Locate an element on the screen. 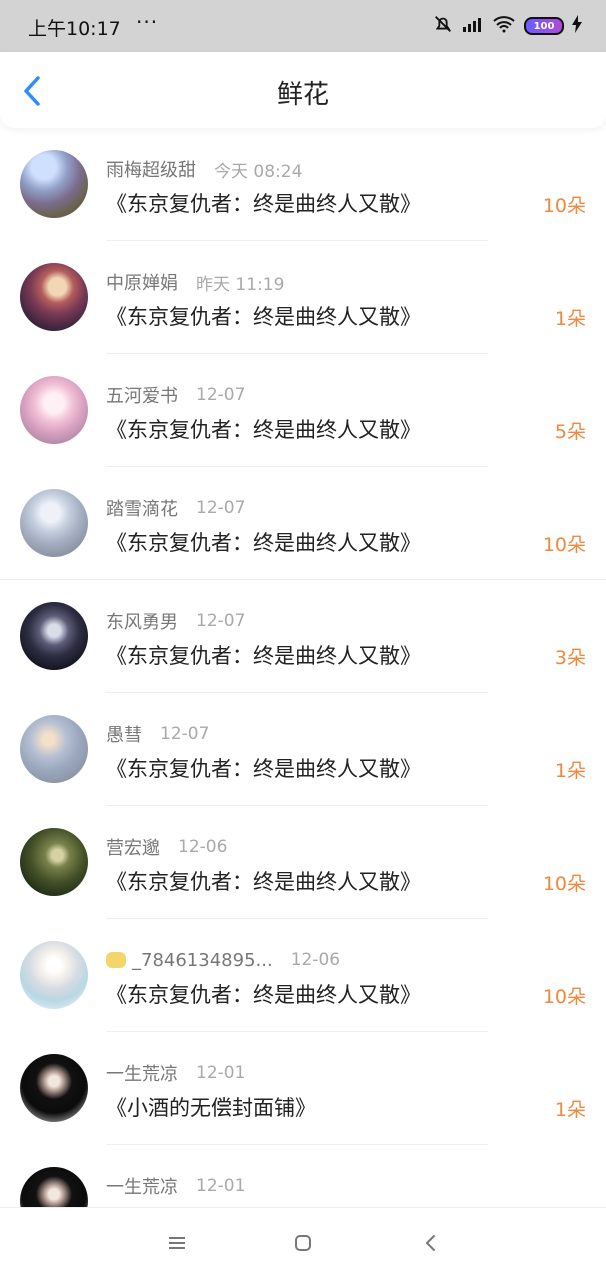 The image size is (606, 1281). timestamp: 今天 08:24 is located at coordinates (258, 171).